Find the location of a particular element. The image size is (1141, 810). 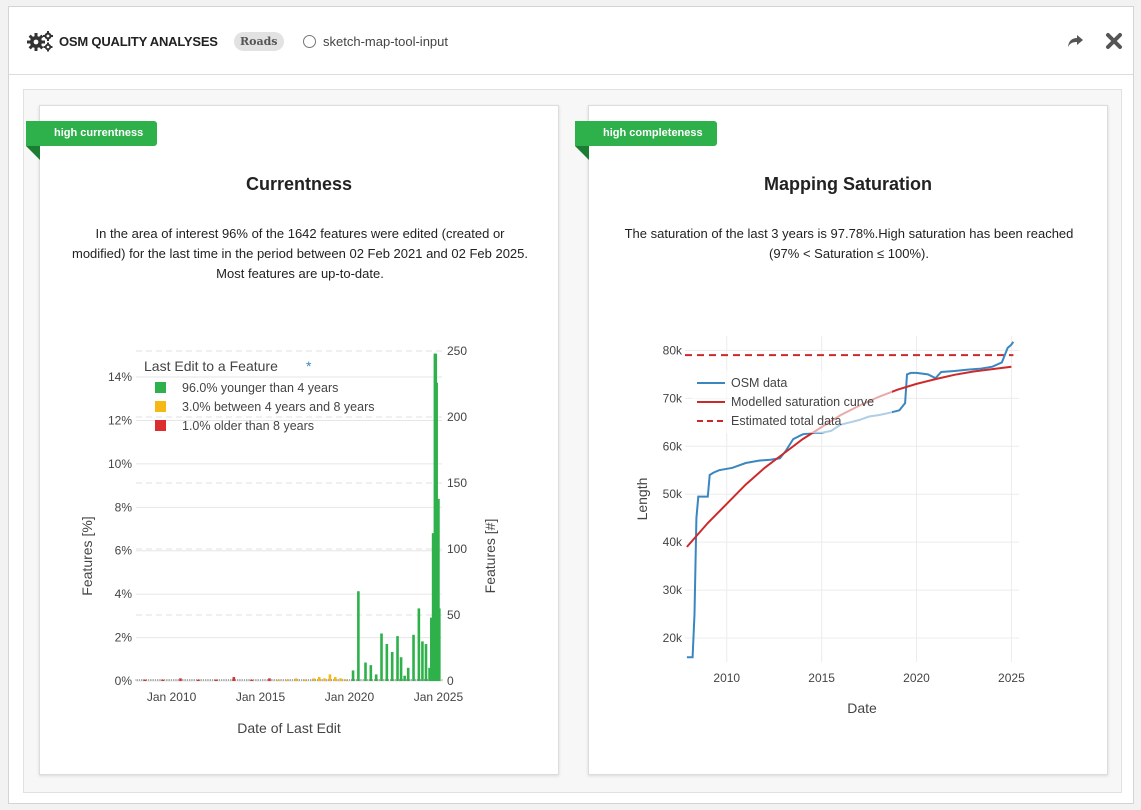

aoi-radio: sketch-map-tool-input is located at coordinates (375, 41).